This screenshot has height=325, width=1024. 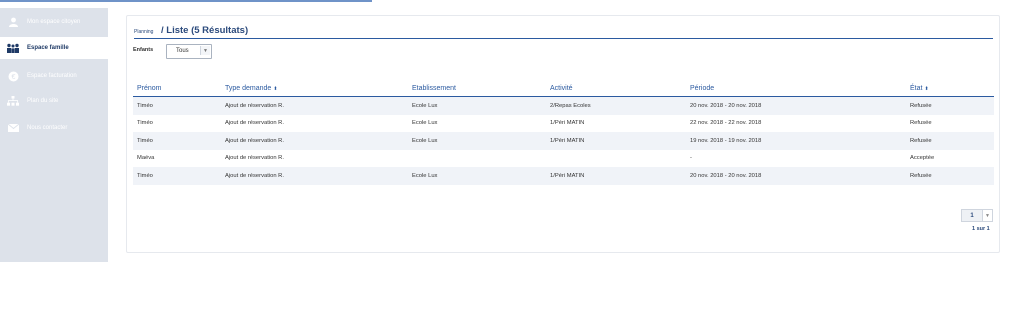 I want to click on user-icon, so click(x=13, y=22).